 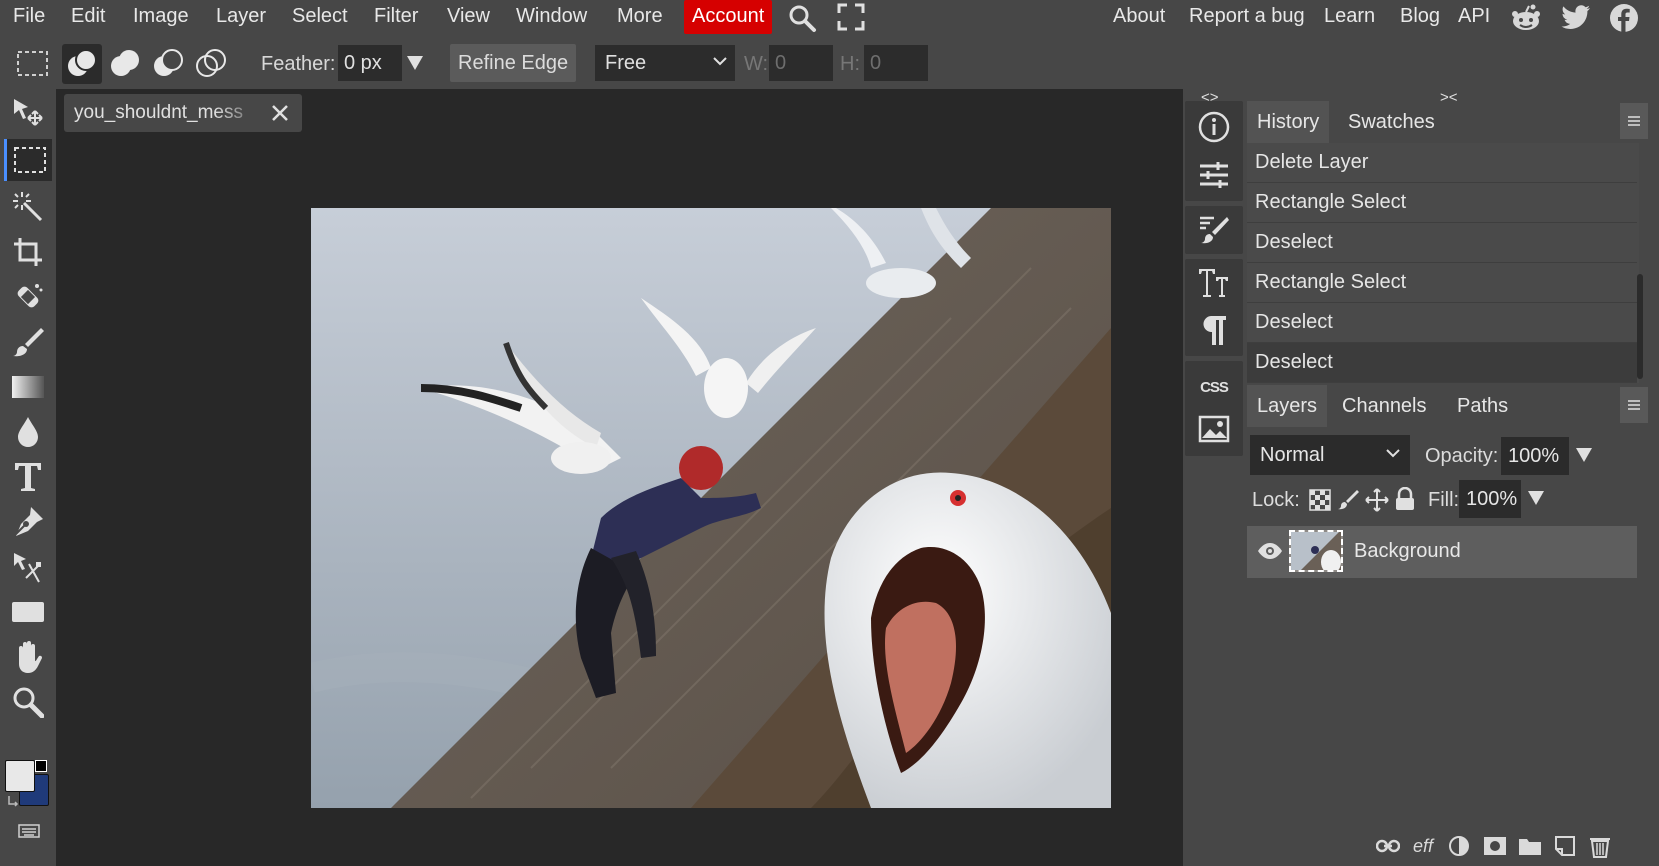 I want to click on layer-thumbnail, so click(x=1316, y=551).